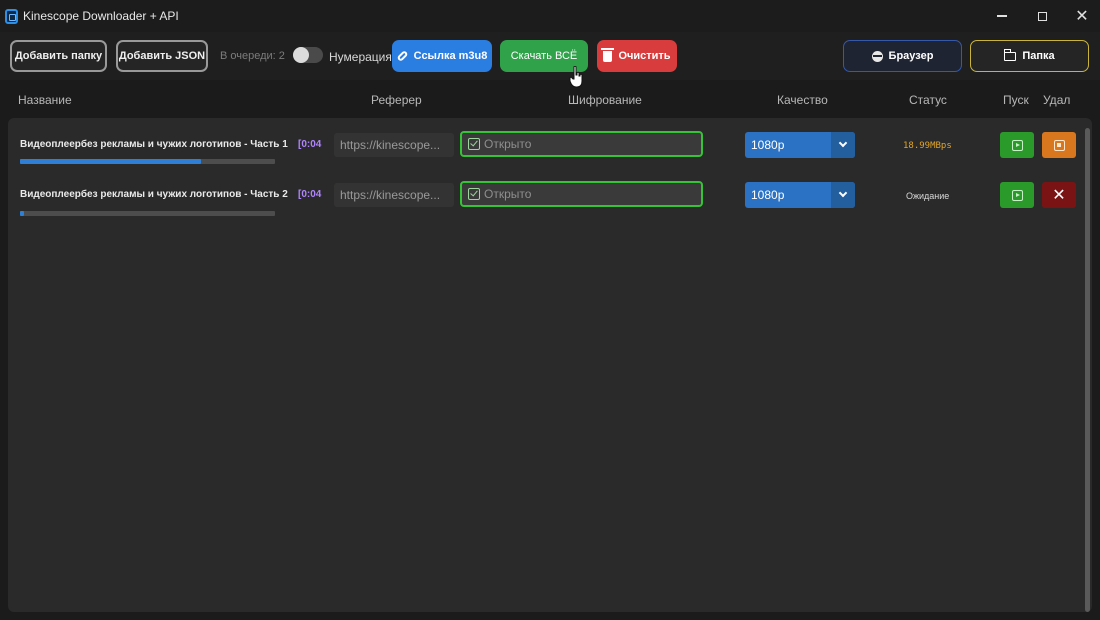  Describe the element at coordinates (1087, 370) in the screenshot. I see `scrollbar` at that location.